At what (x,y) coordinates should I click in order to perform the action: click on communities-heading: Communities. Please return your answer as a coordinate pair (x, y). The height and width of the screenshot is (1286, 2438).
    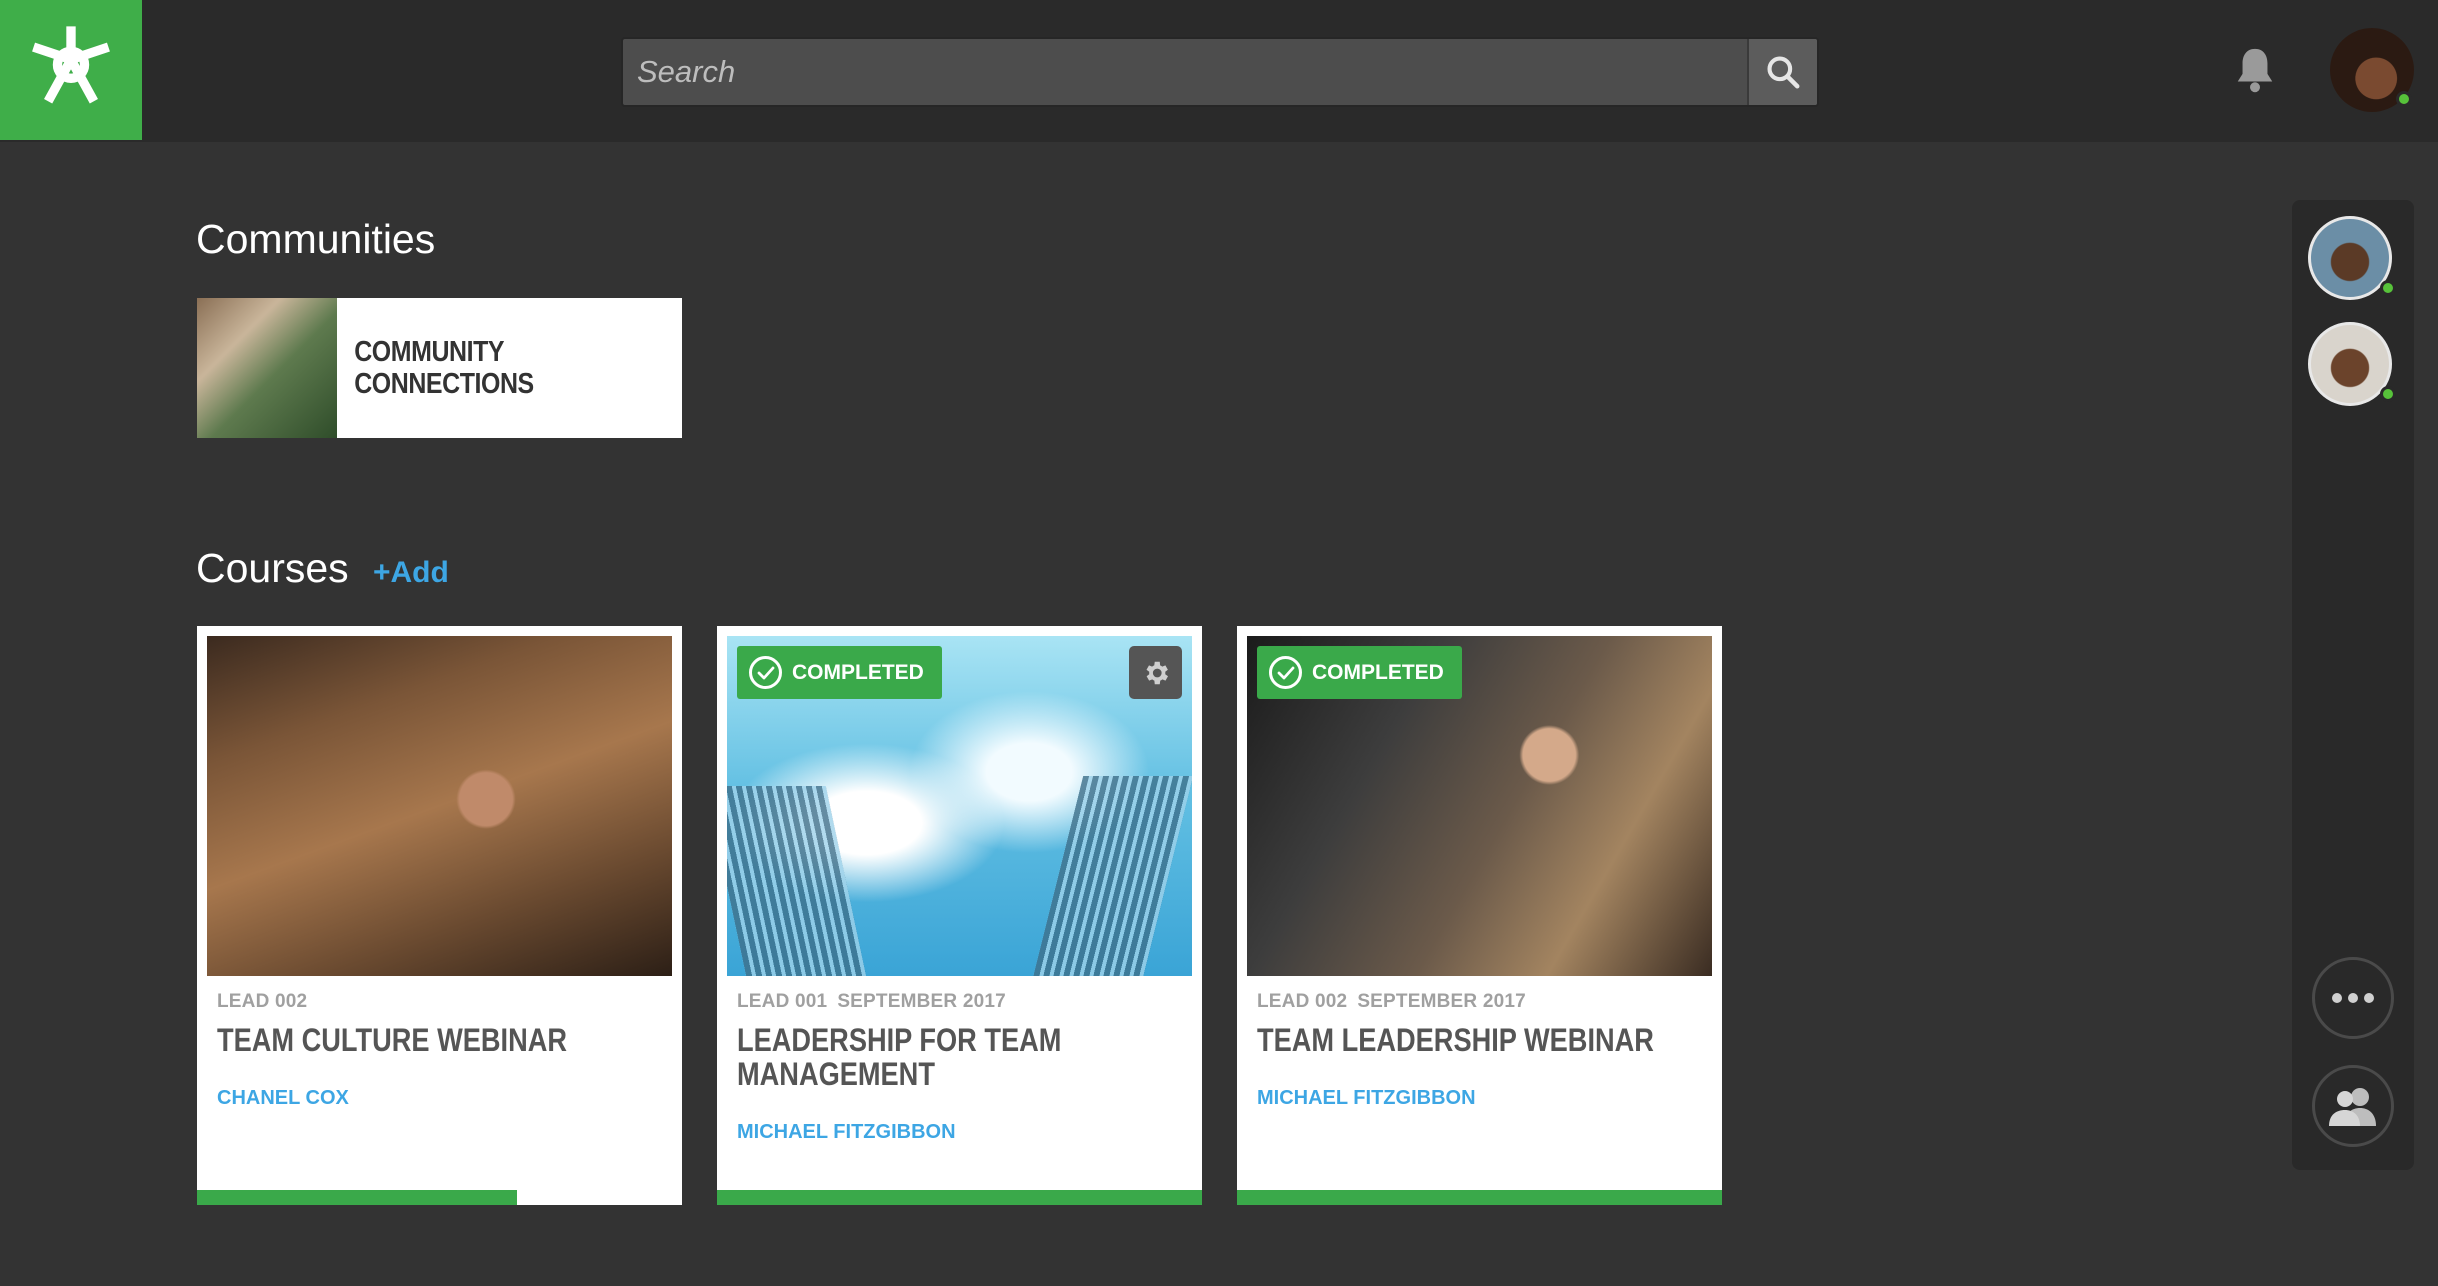
    Looking at the image, I should click on (316, 239).